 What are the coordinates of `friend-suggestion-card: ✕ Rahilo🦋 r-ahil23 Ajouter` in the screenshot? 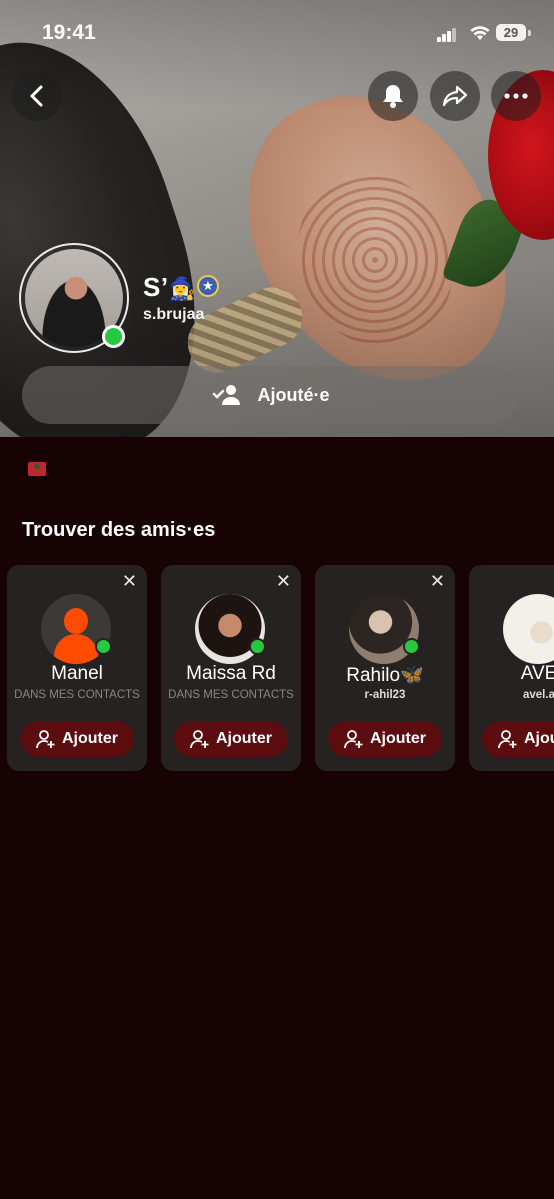 It's located at (385, 668).